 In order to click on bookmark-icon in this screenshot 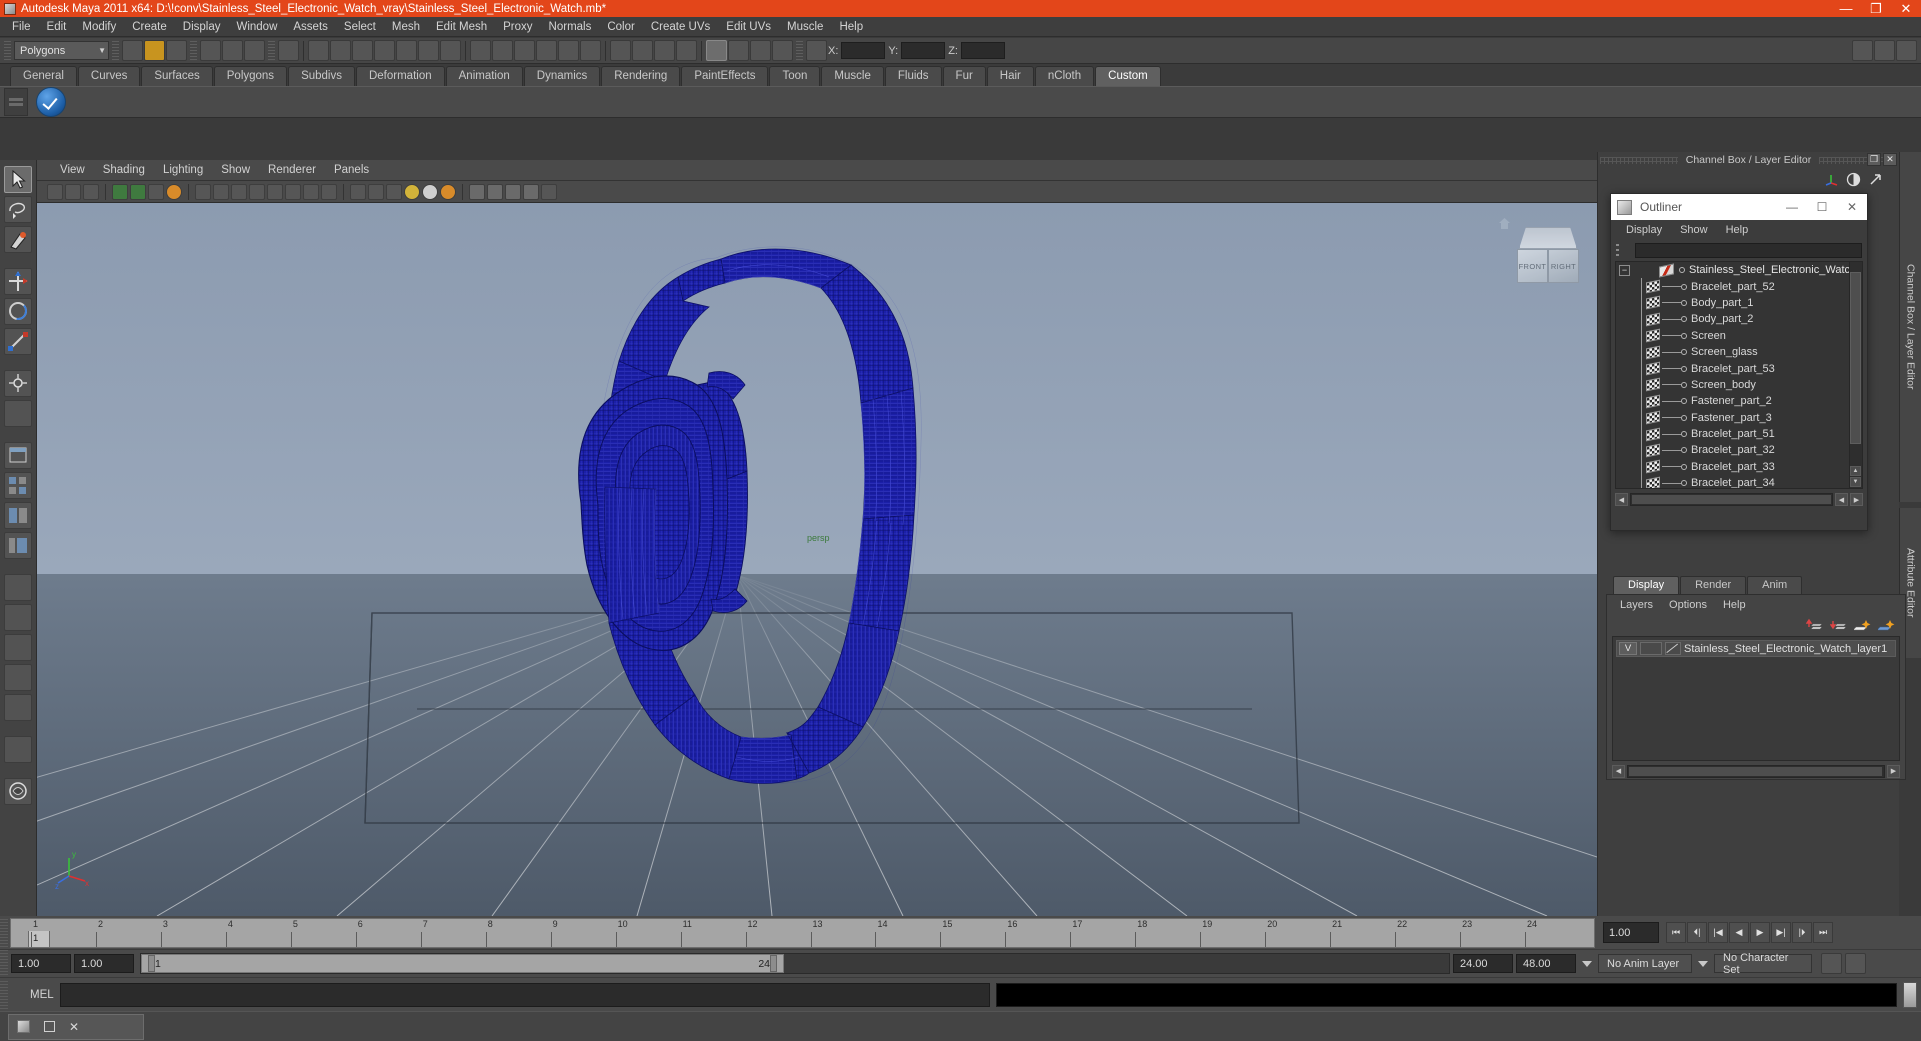, I will do `click(120, 191)`.